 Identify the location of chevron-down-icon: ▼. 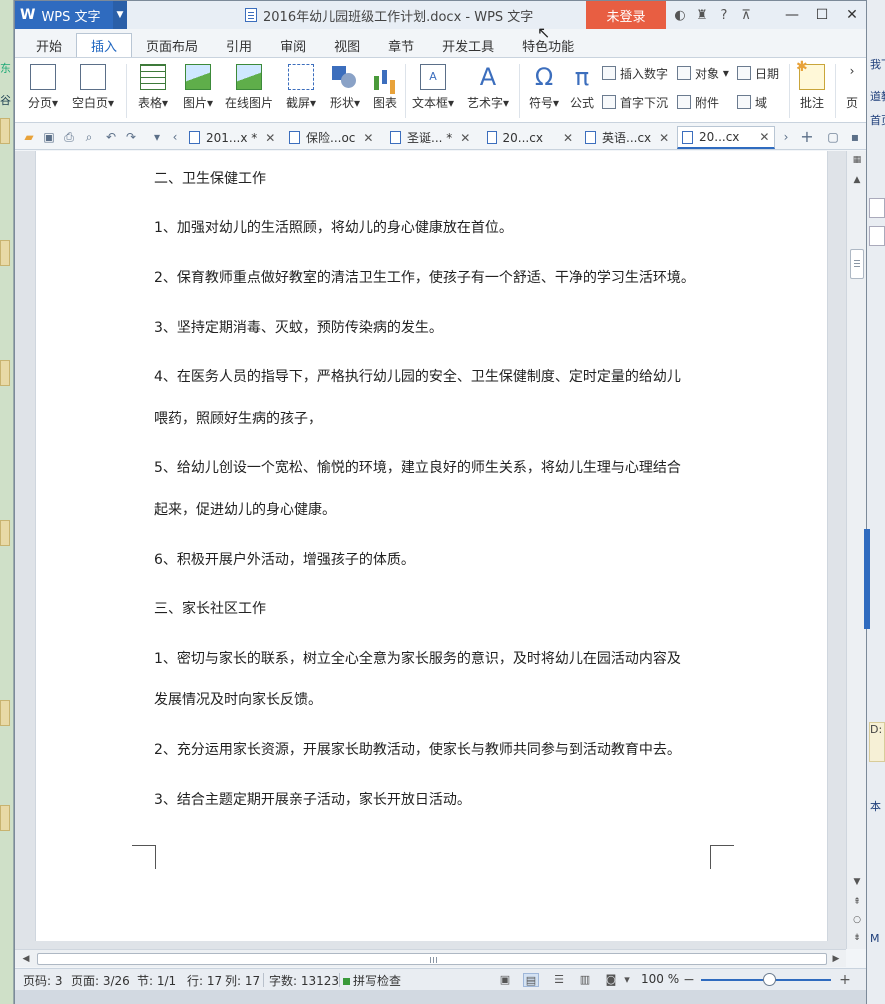
(120, 15).